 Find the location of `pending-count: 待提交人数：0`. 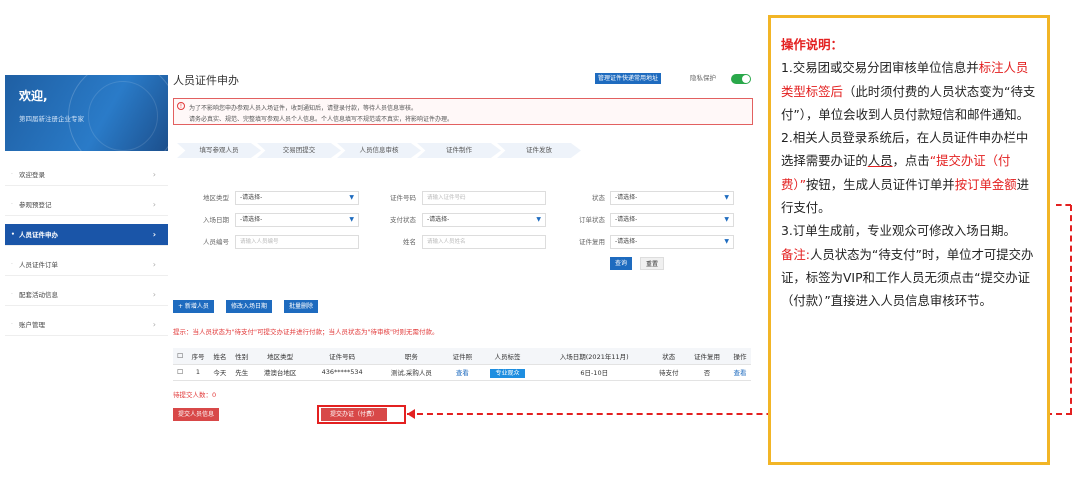

pending-count: 待提交人数：0 is located at coordinates (195, 395).